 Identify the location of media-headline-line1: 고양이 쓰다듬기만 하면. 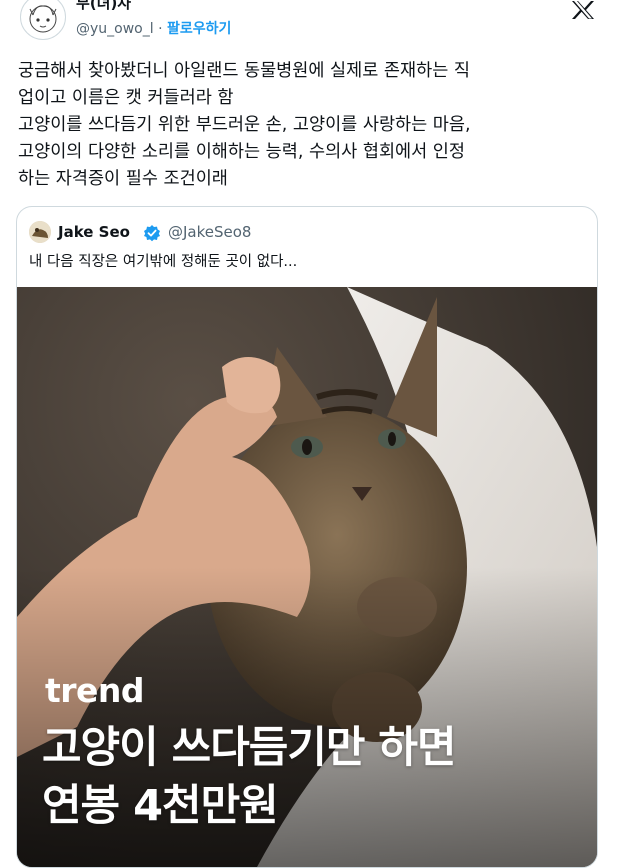
(249, 748).